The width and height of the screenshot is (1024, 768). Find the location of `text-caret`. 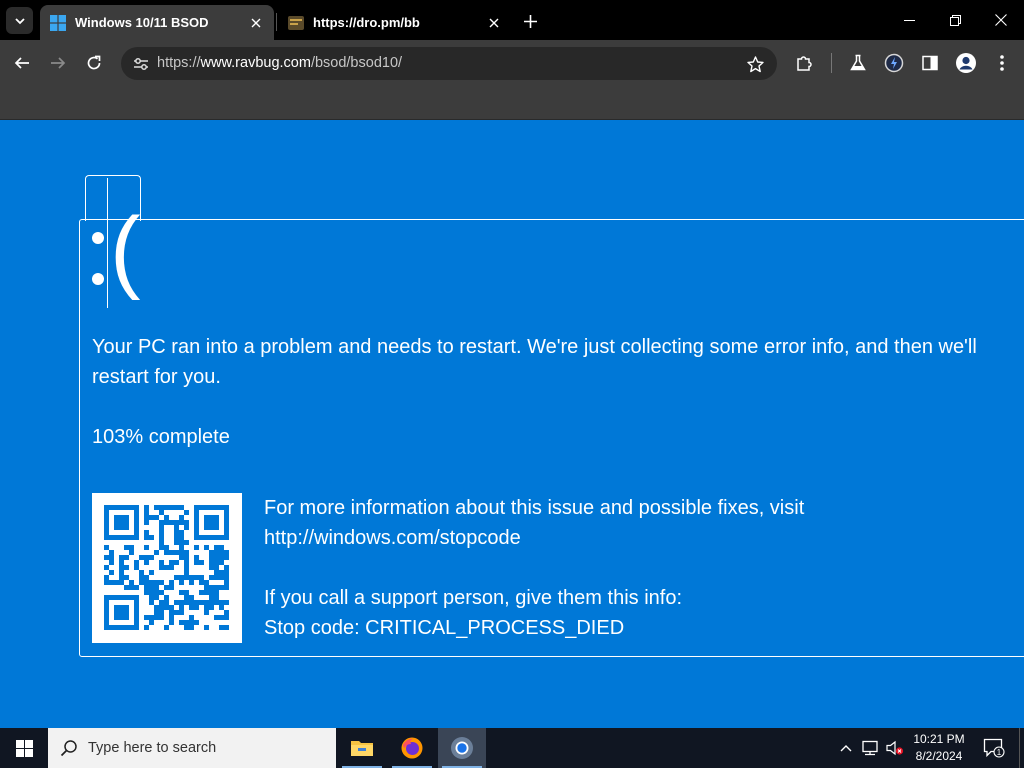

text-caret is located at coordinates (107, 243).